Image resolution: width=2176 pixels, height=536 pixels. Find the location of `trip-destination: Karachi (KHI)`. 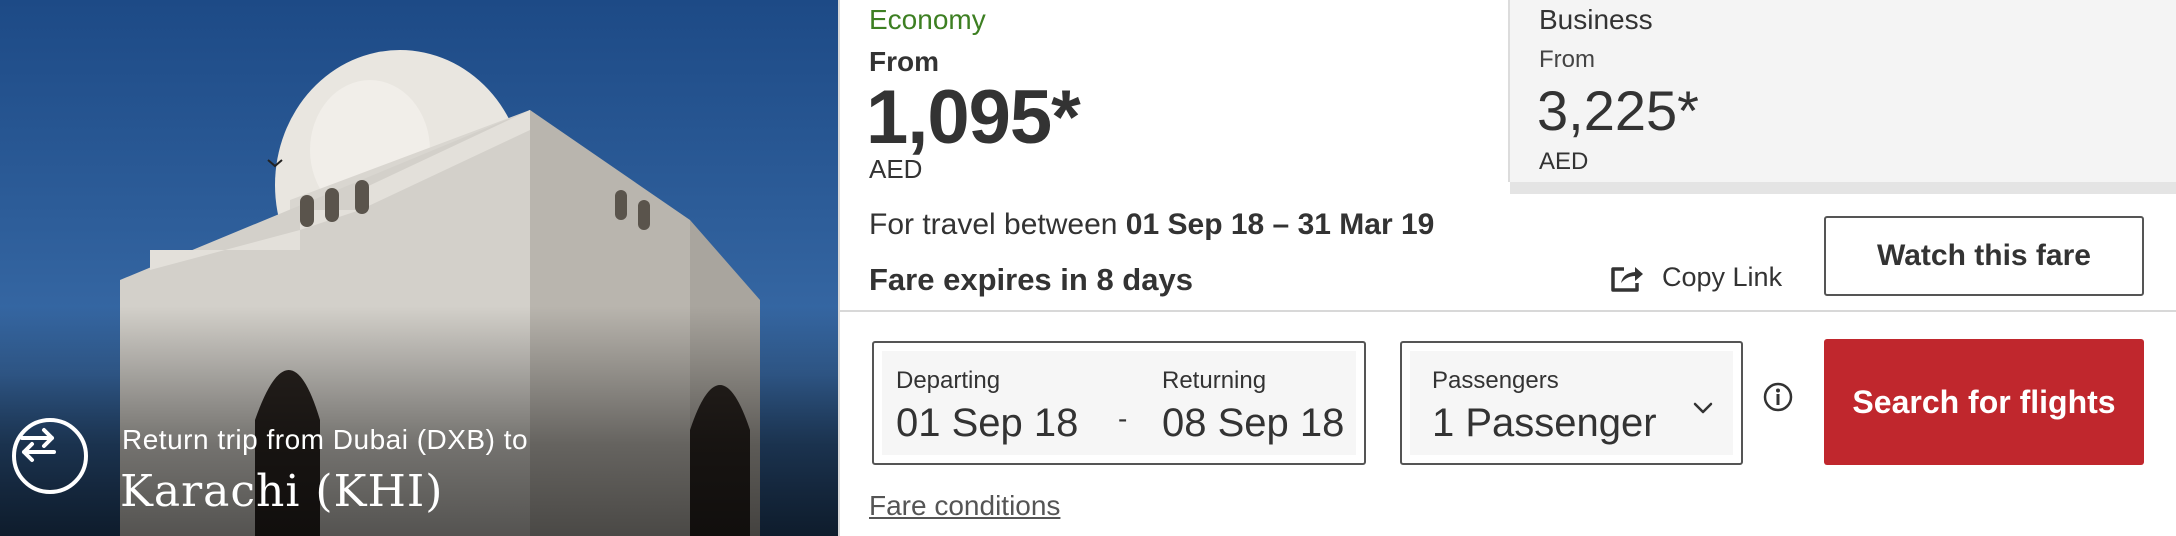

trip-destination: Karachi (KHI) is located at coordinates (282, 491).